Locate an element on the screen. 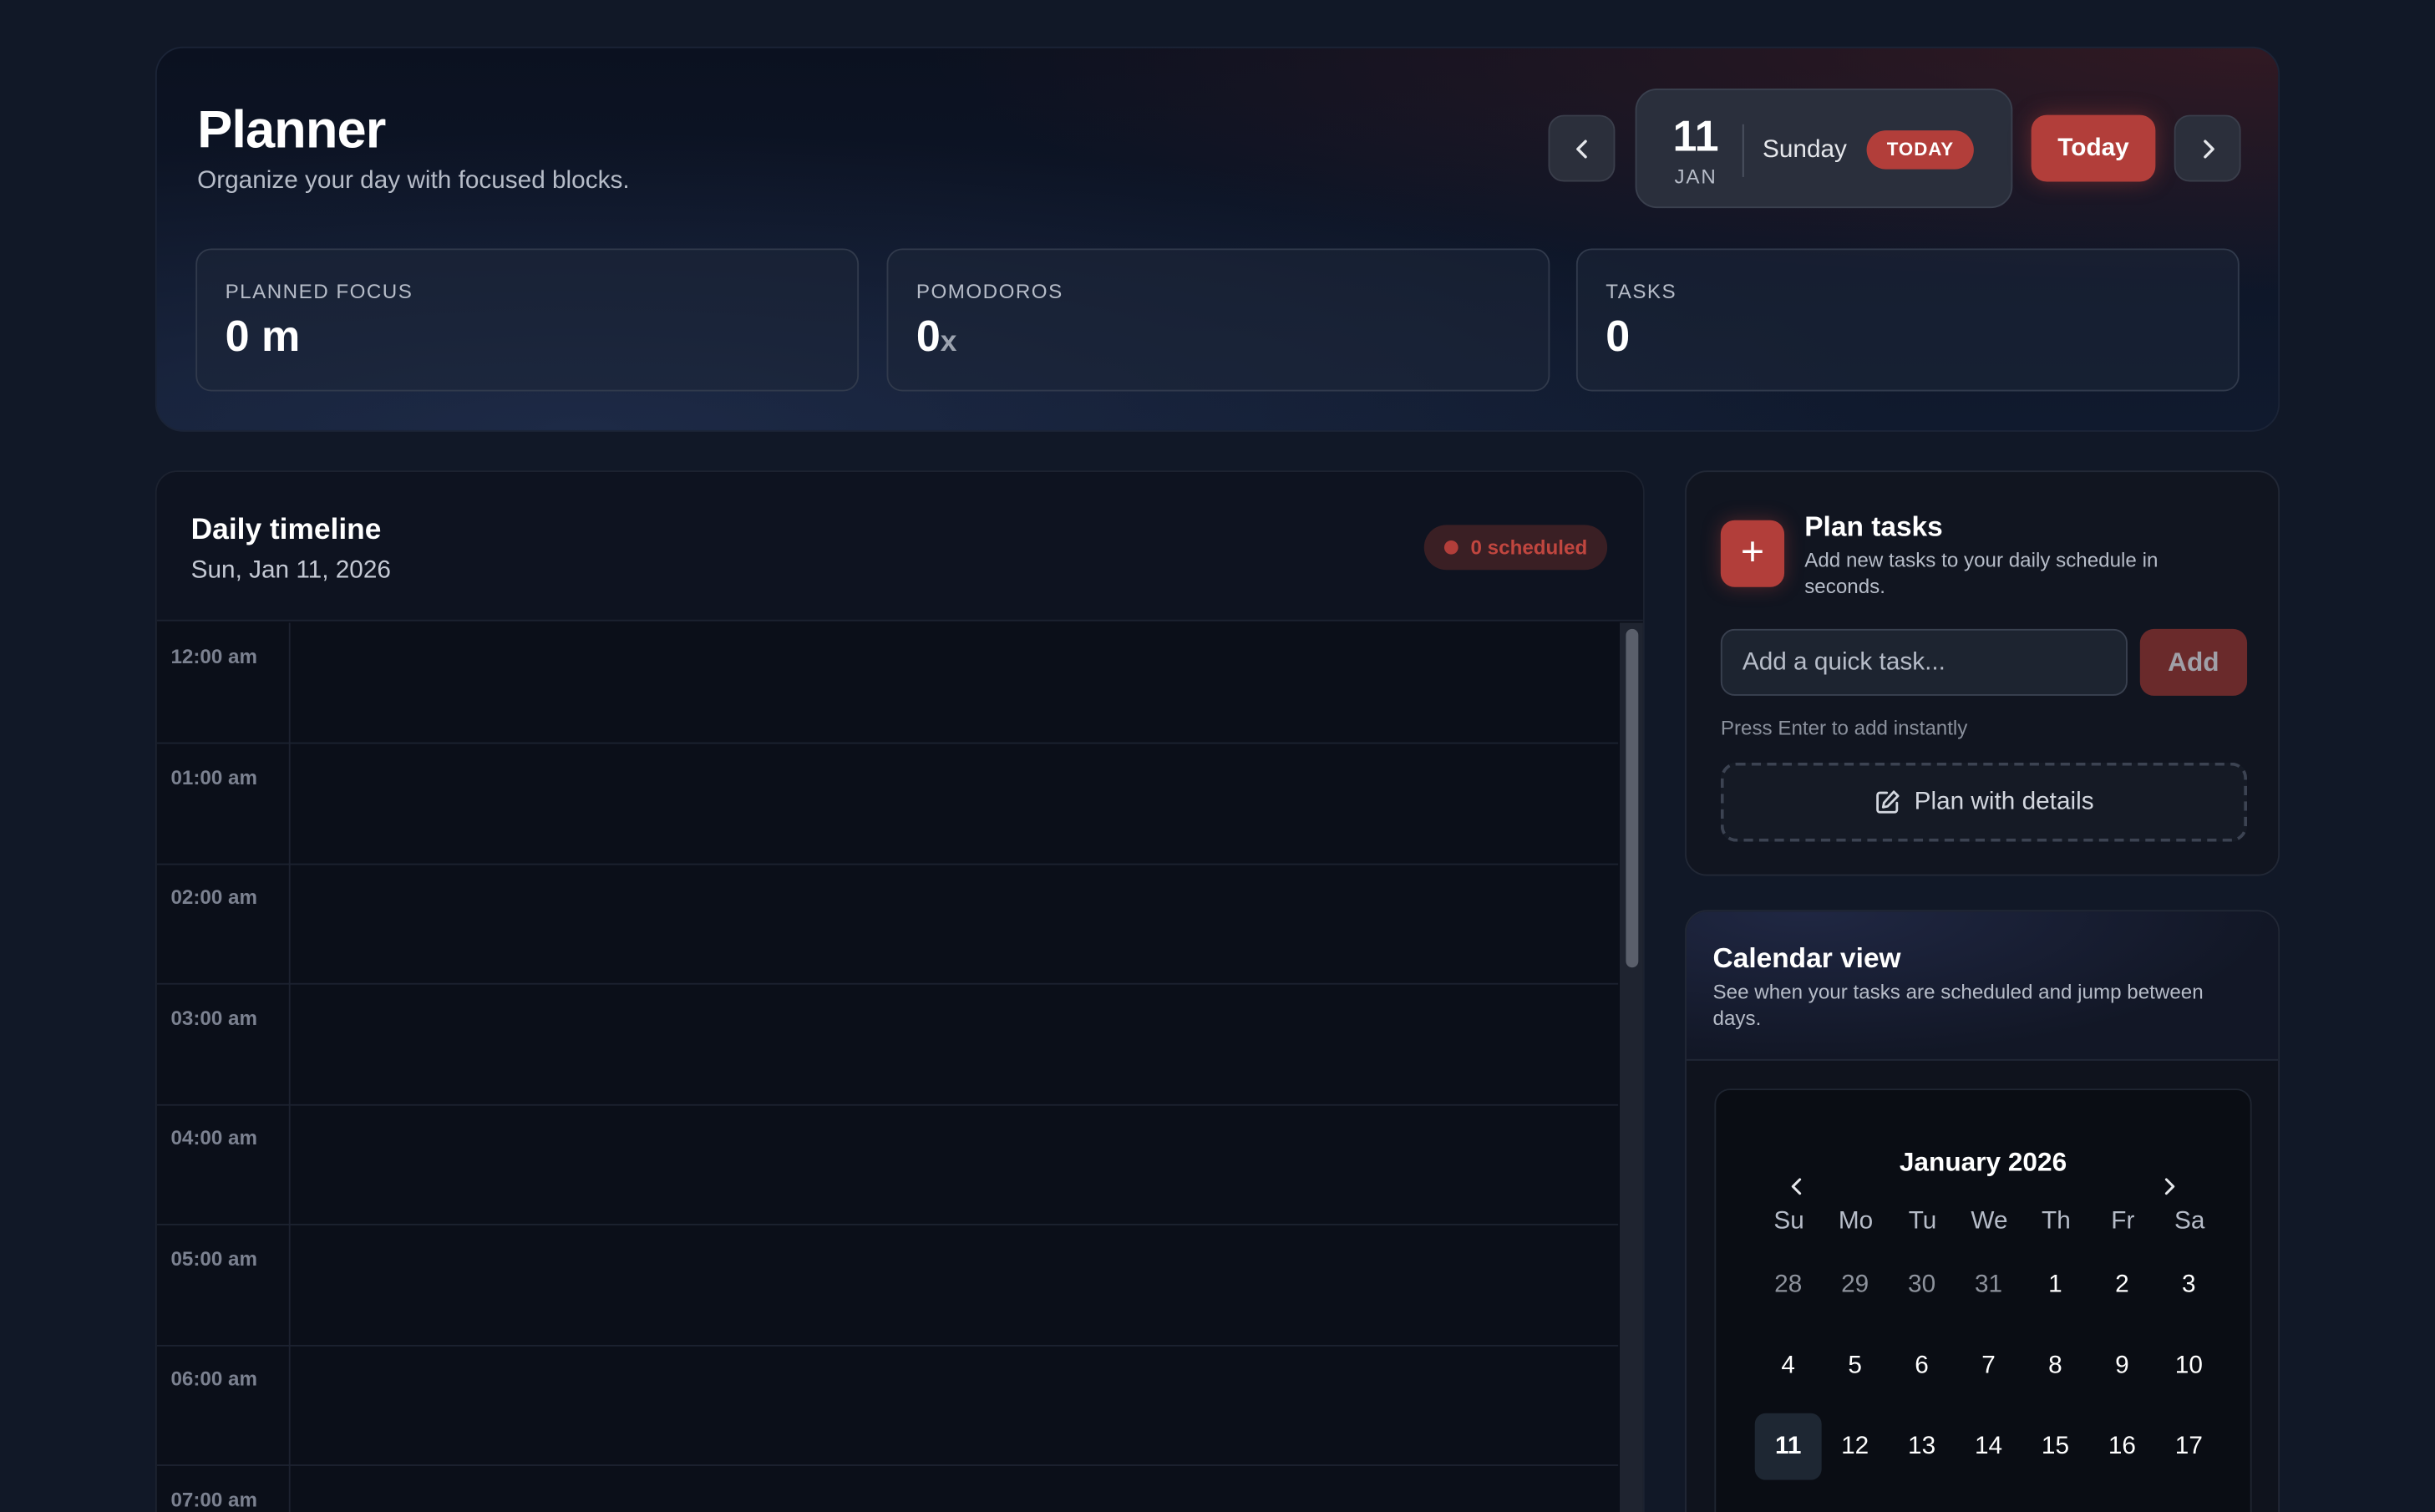 This screenshot has width=2435, height=1512. stat-value: 0 is located at coordinates (1618, 337).